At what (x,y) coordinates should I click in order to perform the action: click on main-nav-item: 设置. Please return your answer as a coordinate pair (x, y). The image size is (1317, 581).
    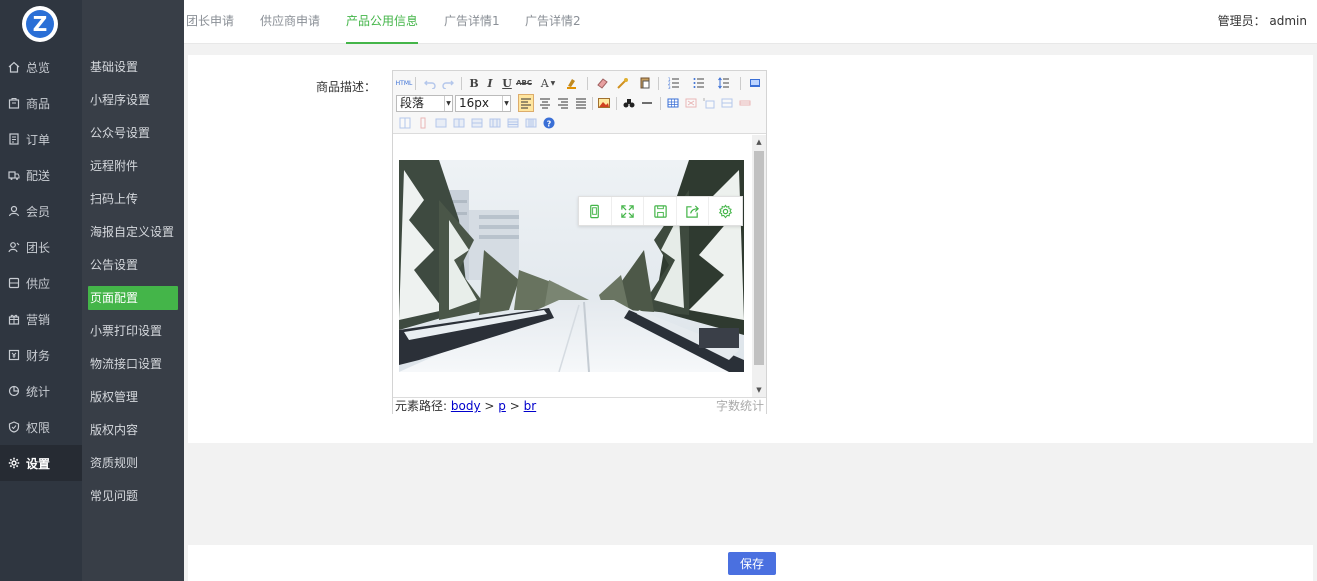
    Looking at the image, I should click on (41, 463).